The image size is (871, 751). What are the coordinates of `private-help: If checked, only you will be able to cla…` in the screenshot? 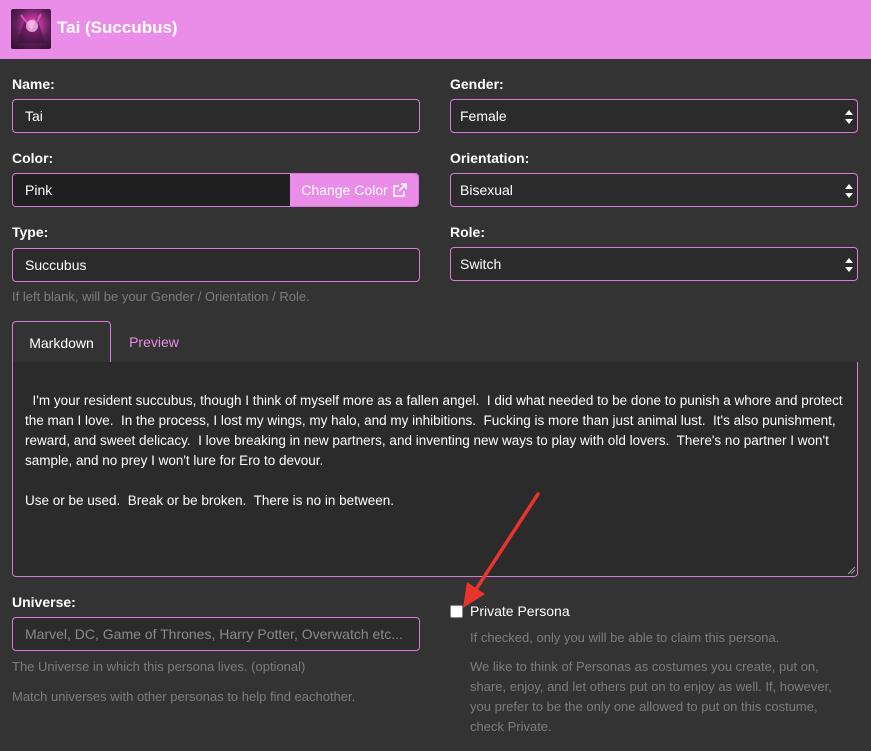 It's located at (625, 637).